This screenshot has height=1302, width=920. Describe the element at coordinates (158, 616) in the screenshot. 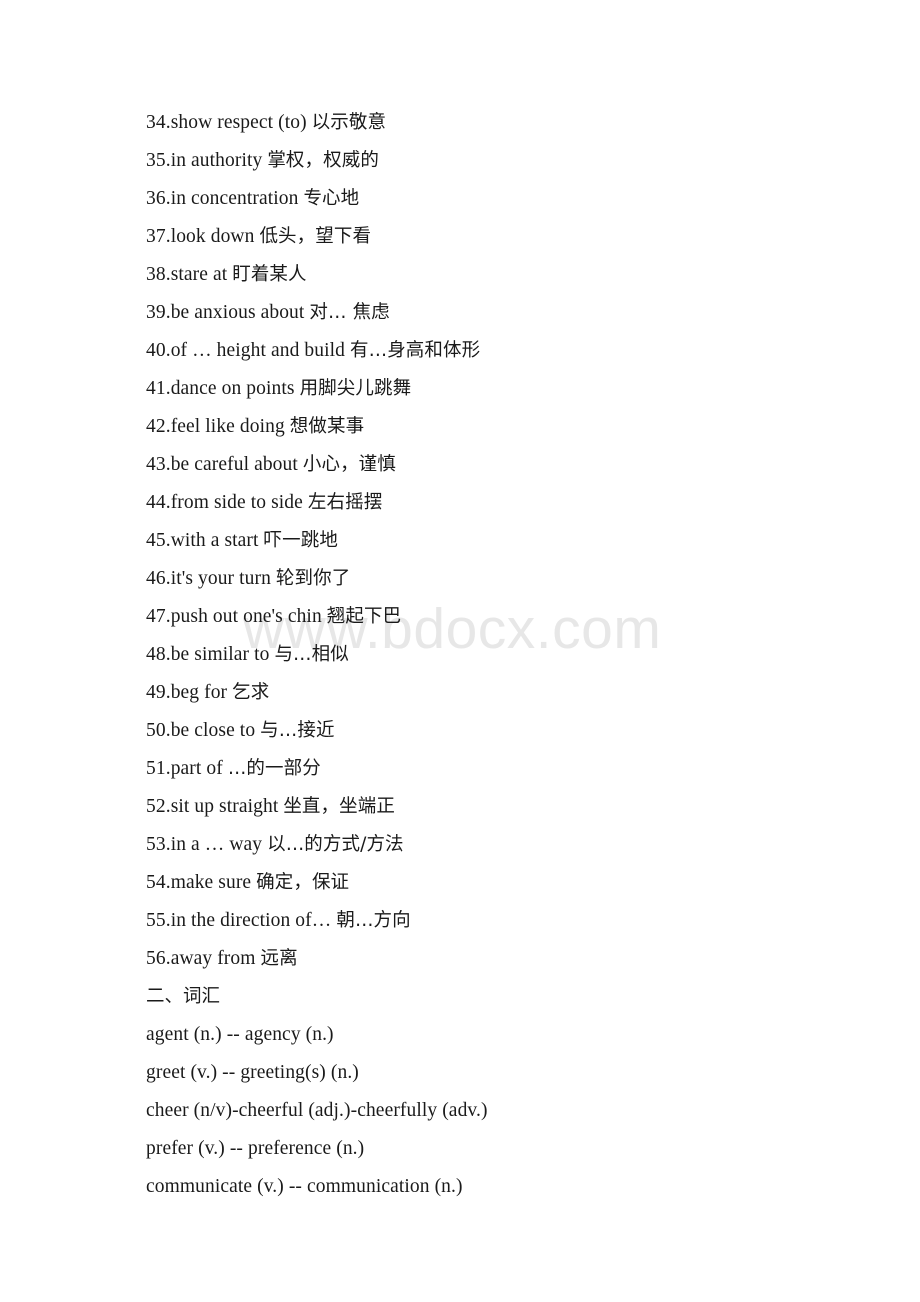

I see `item-number: 47.` at that location.